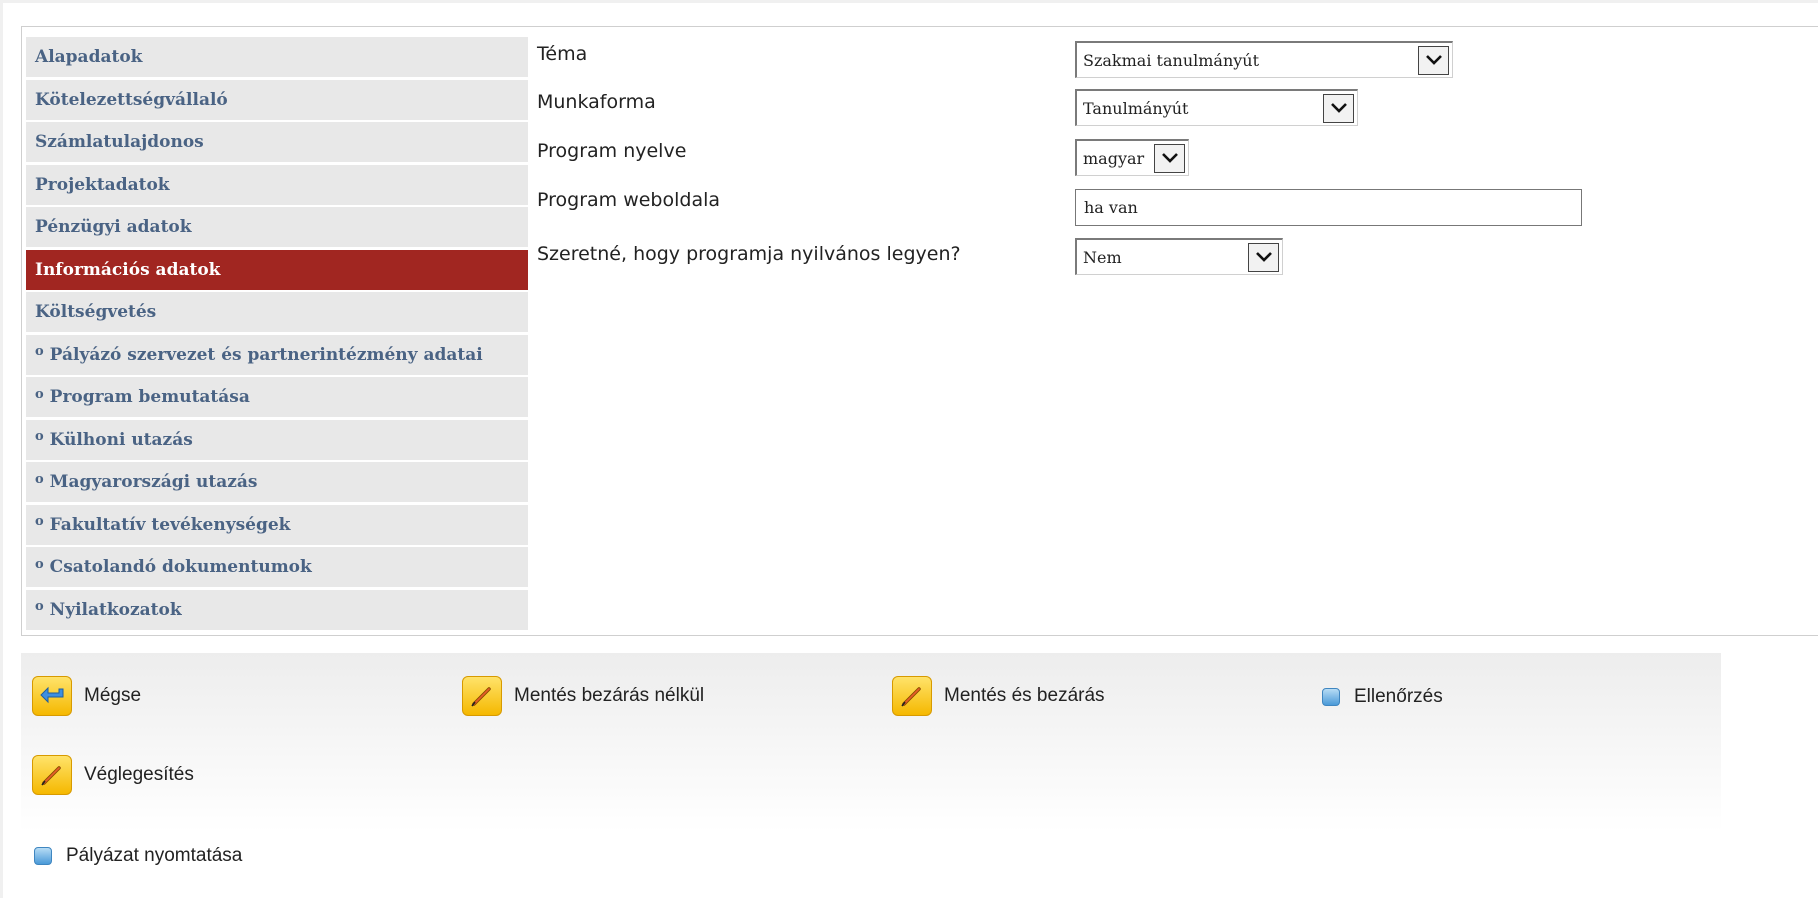 The height and width of the screenshot is (898, 1818). Describe the element at coordinates (115, 609) in the screenshot. I see `sidebar-item-label: Nyilatkozatok` at that location.